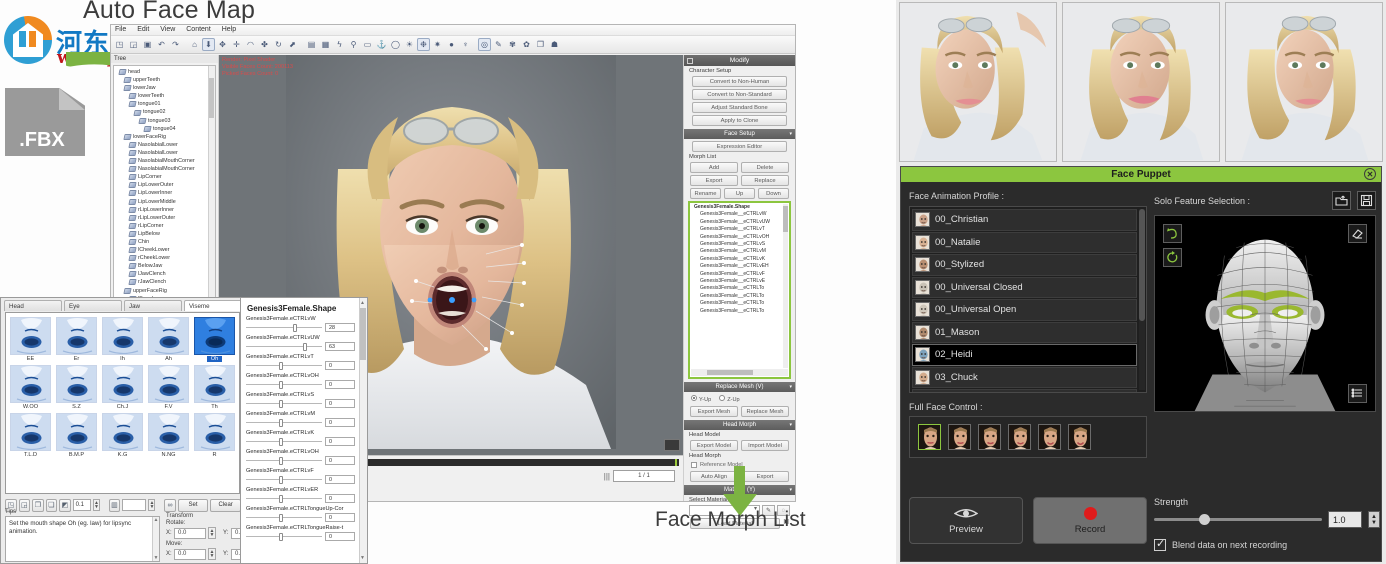 The width and height of the screenshot is (1386, 564). What do you see at coordinates (739, 193) in the screenshot?
I see `morph-up-button: Up` at bounding box center [739, 193].